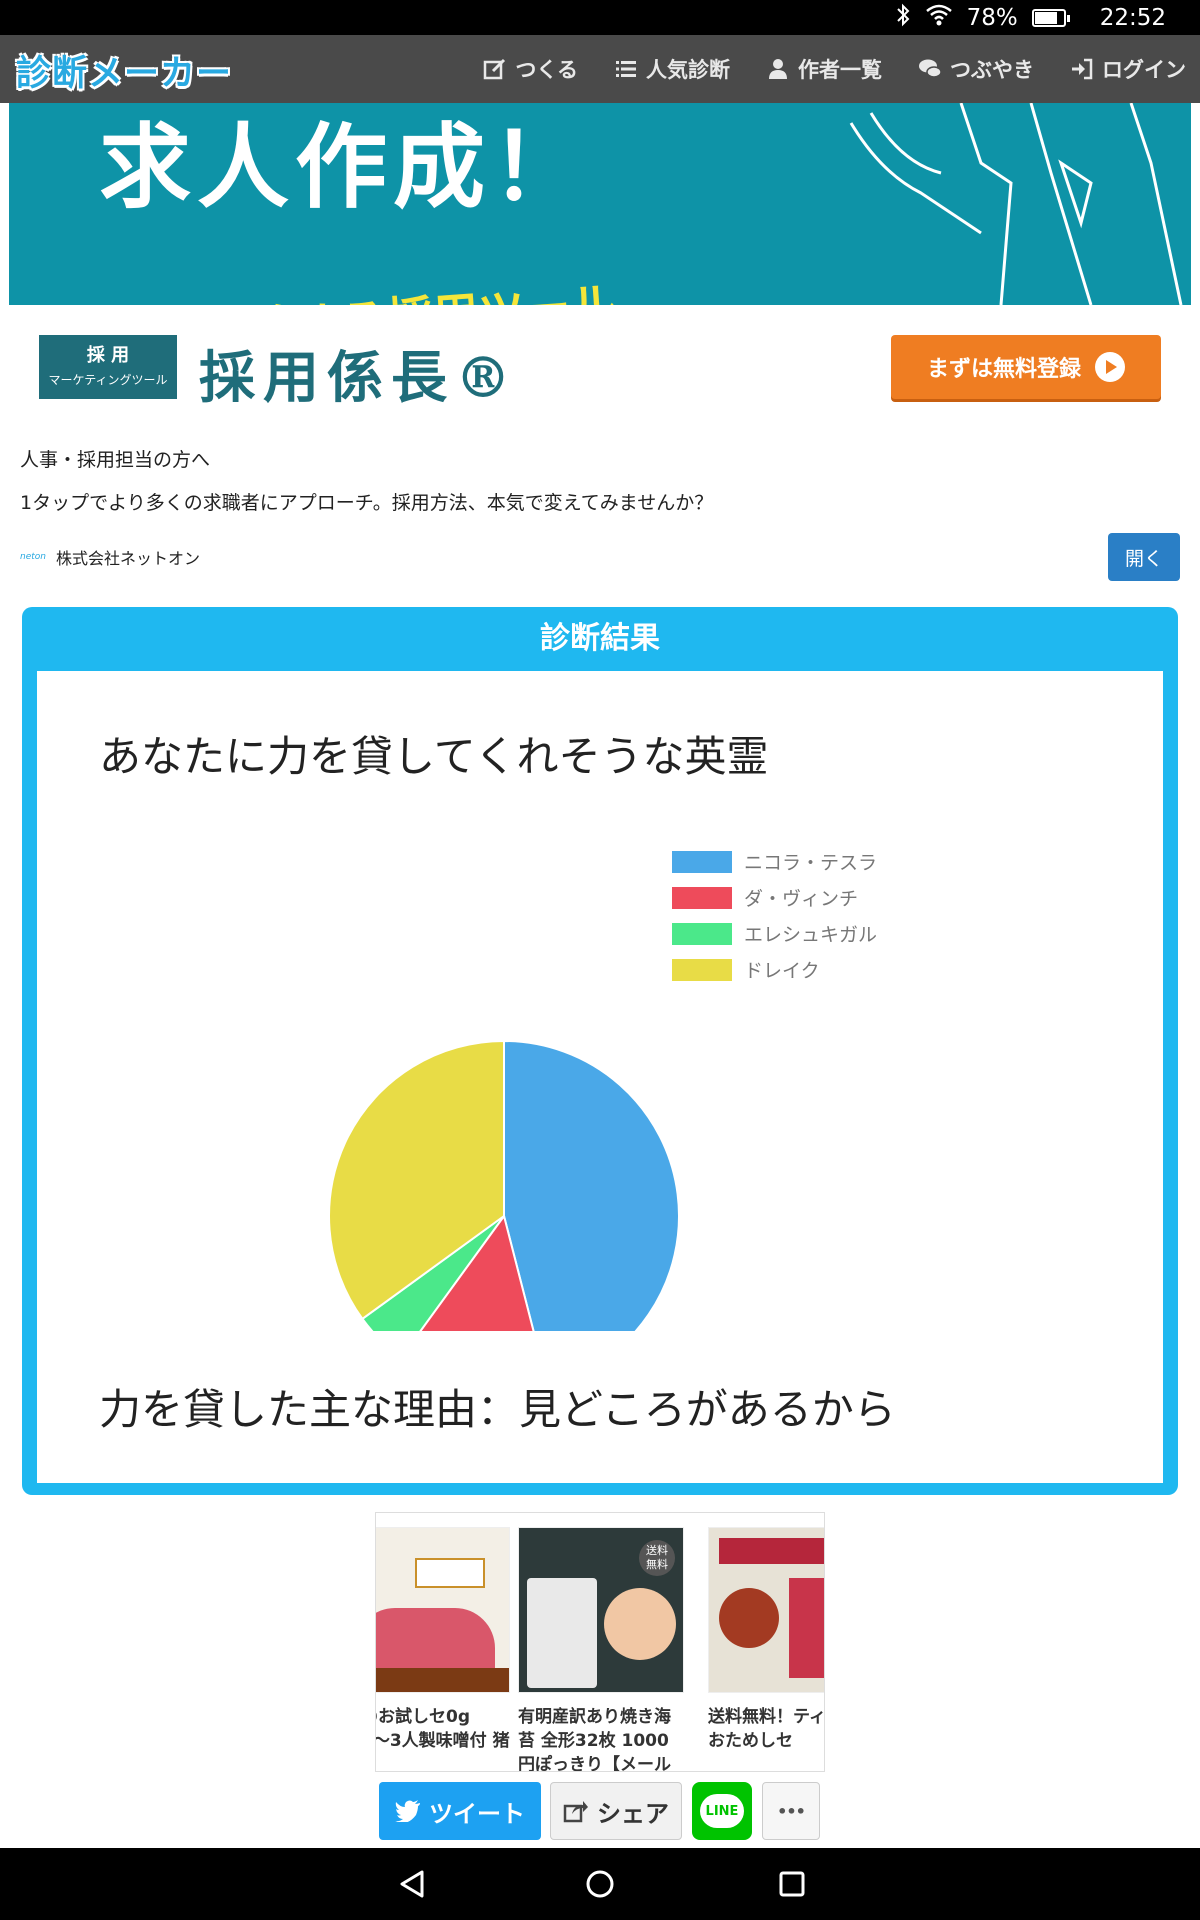 This screenshot has height=1920, width=1200. I want to click on share-icon, so click(575, 1812).